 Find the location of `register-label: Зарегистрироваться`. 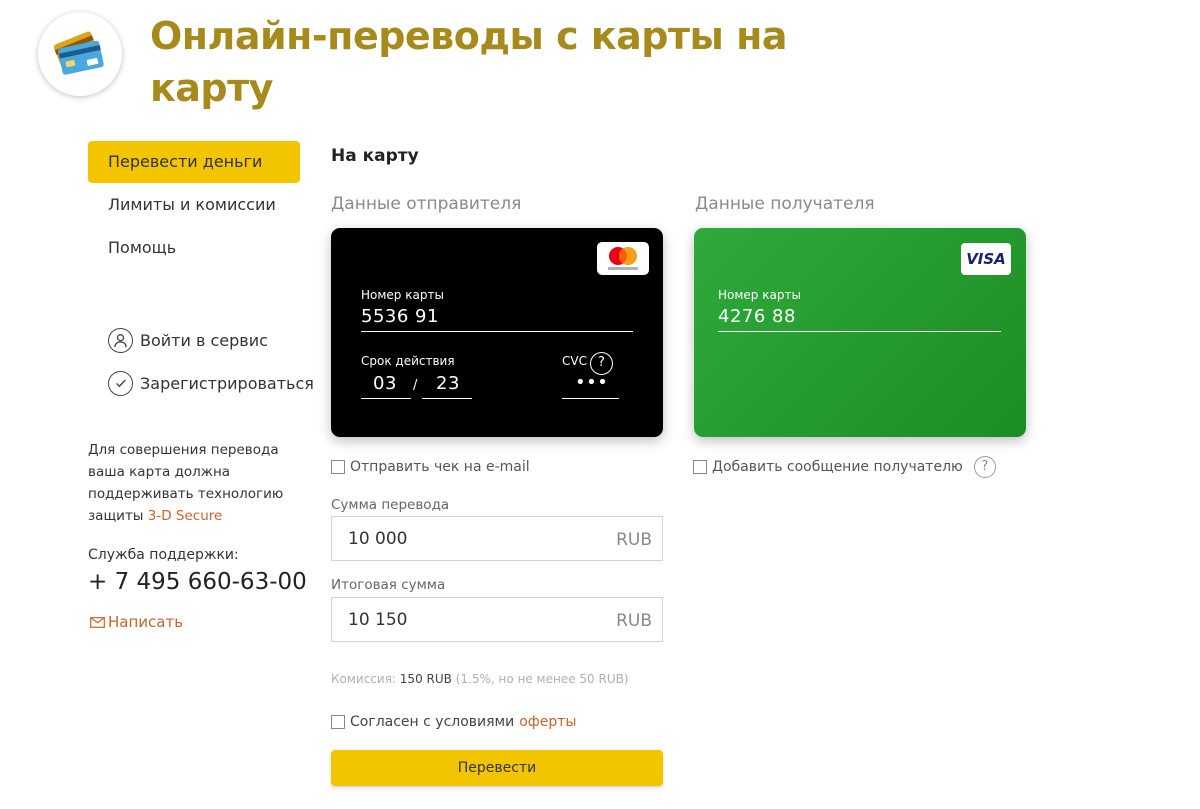

register-label: Зарегистрироваться is located at coordinates (227, 383).